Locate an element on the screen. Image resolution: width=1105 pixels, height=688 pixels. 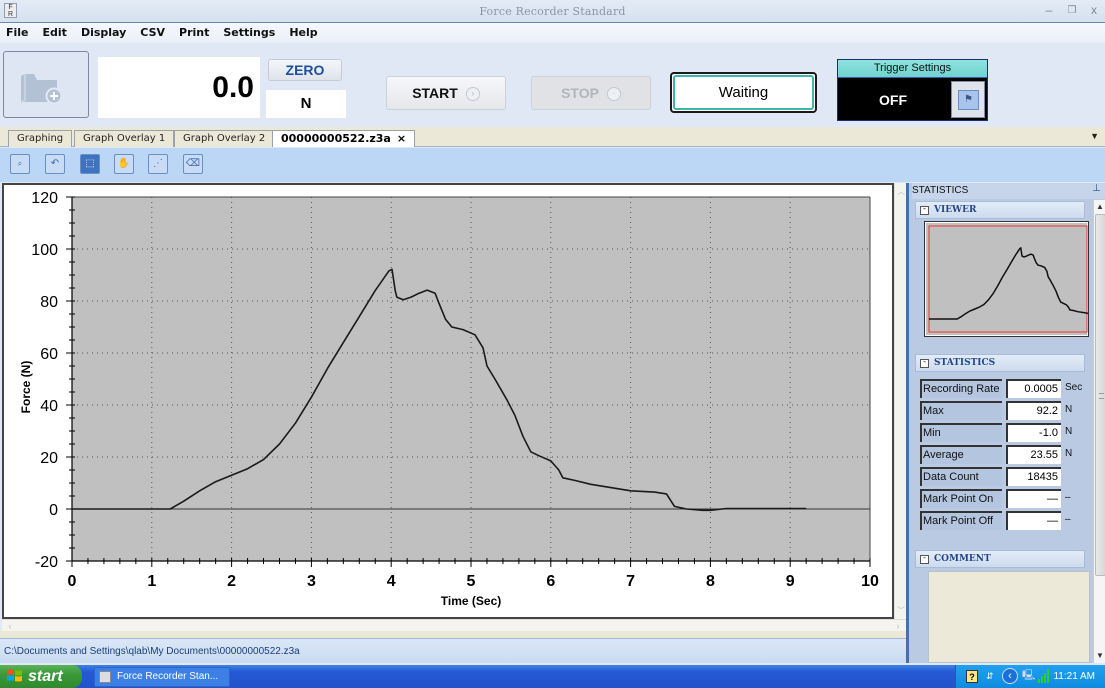
stat-mark-point-on: Mark Point On — – is located at coordinates (1010, 499).